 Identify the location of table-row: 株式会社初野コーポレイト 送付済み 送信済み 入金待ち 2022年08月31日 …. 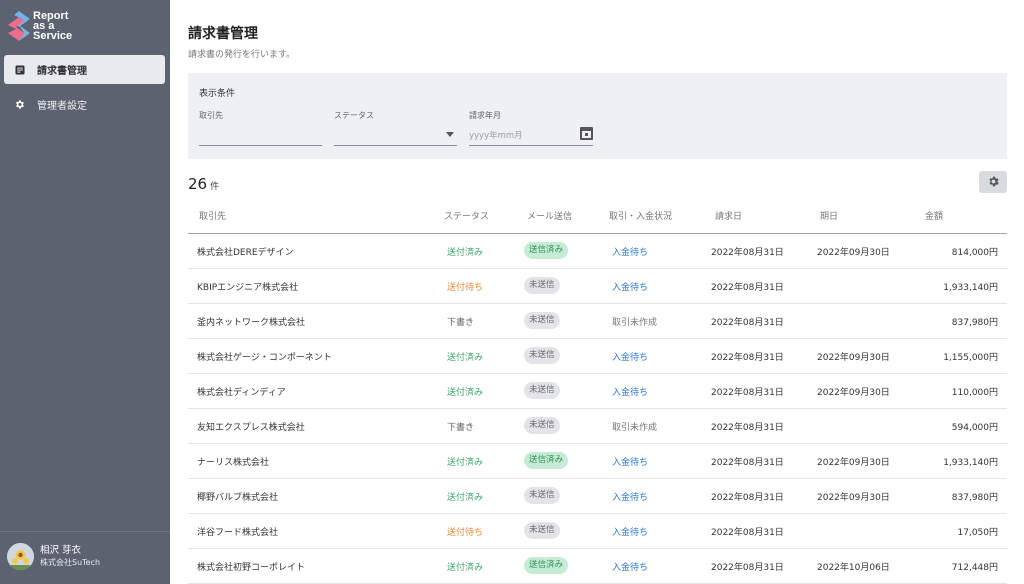
(597, 566).